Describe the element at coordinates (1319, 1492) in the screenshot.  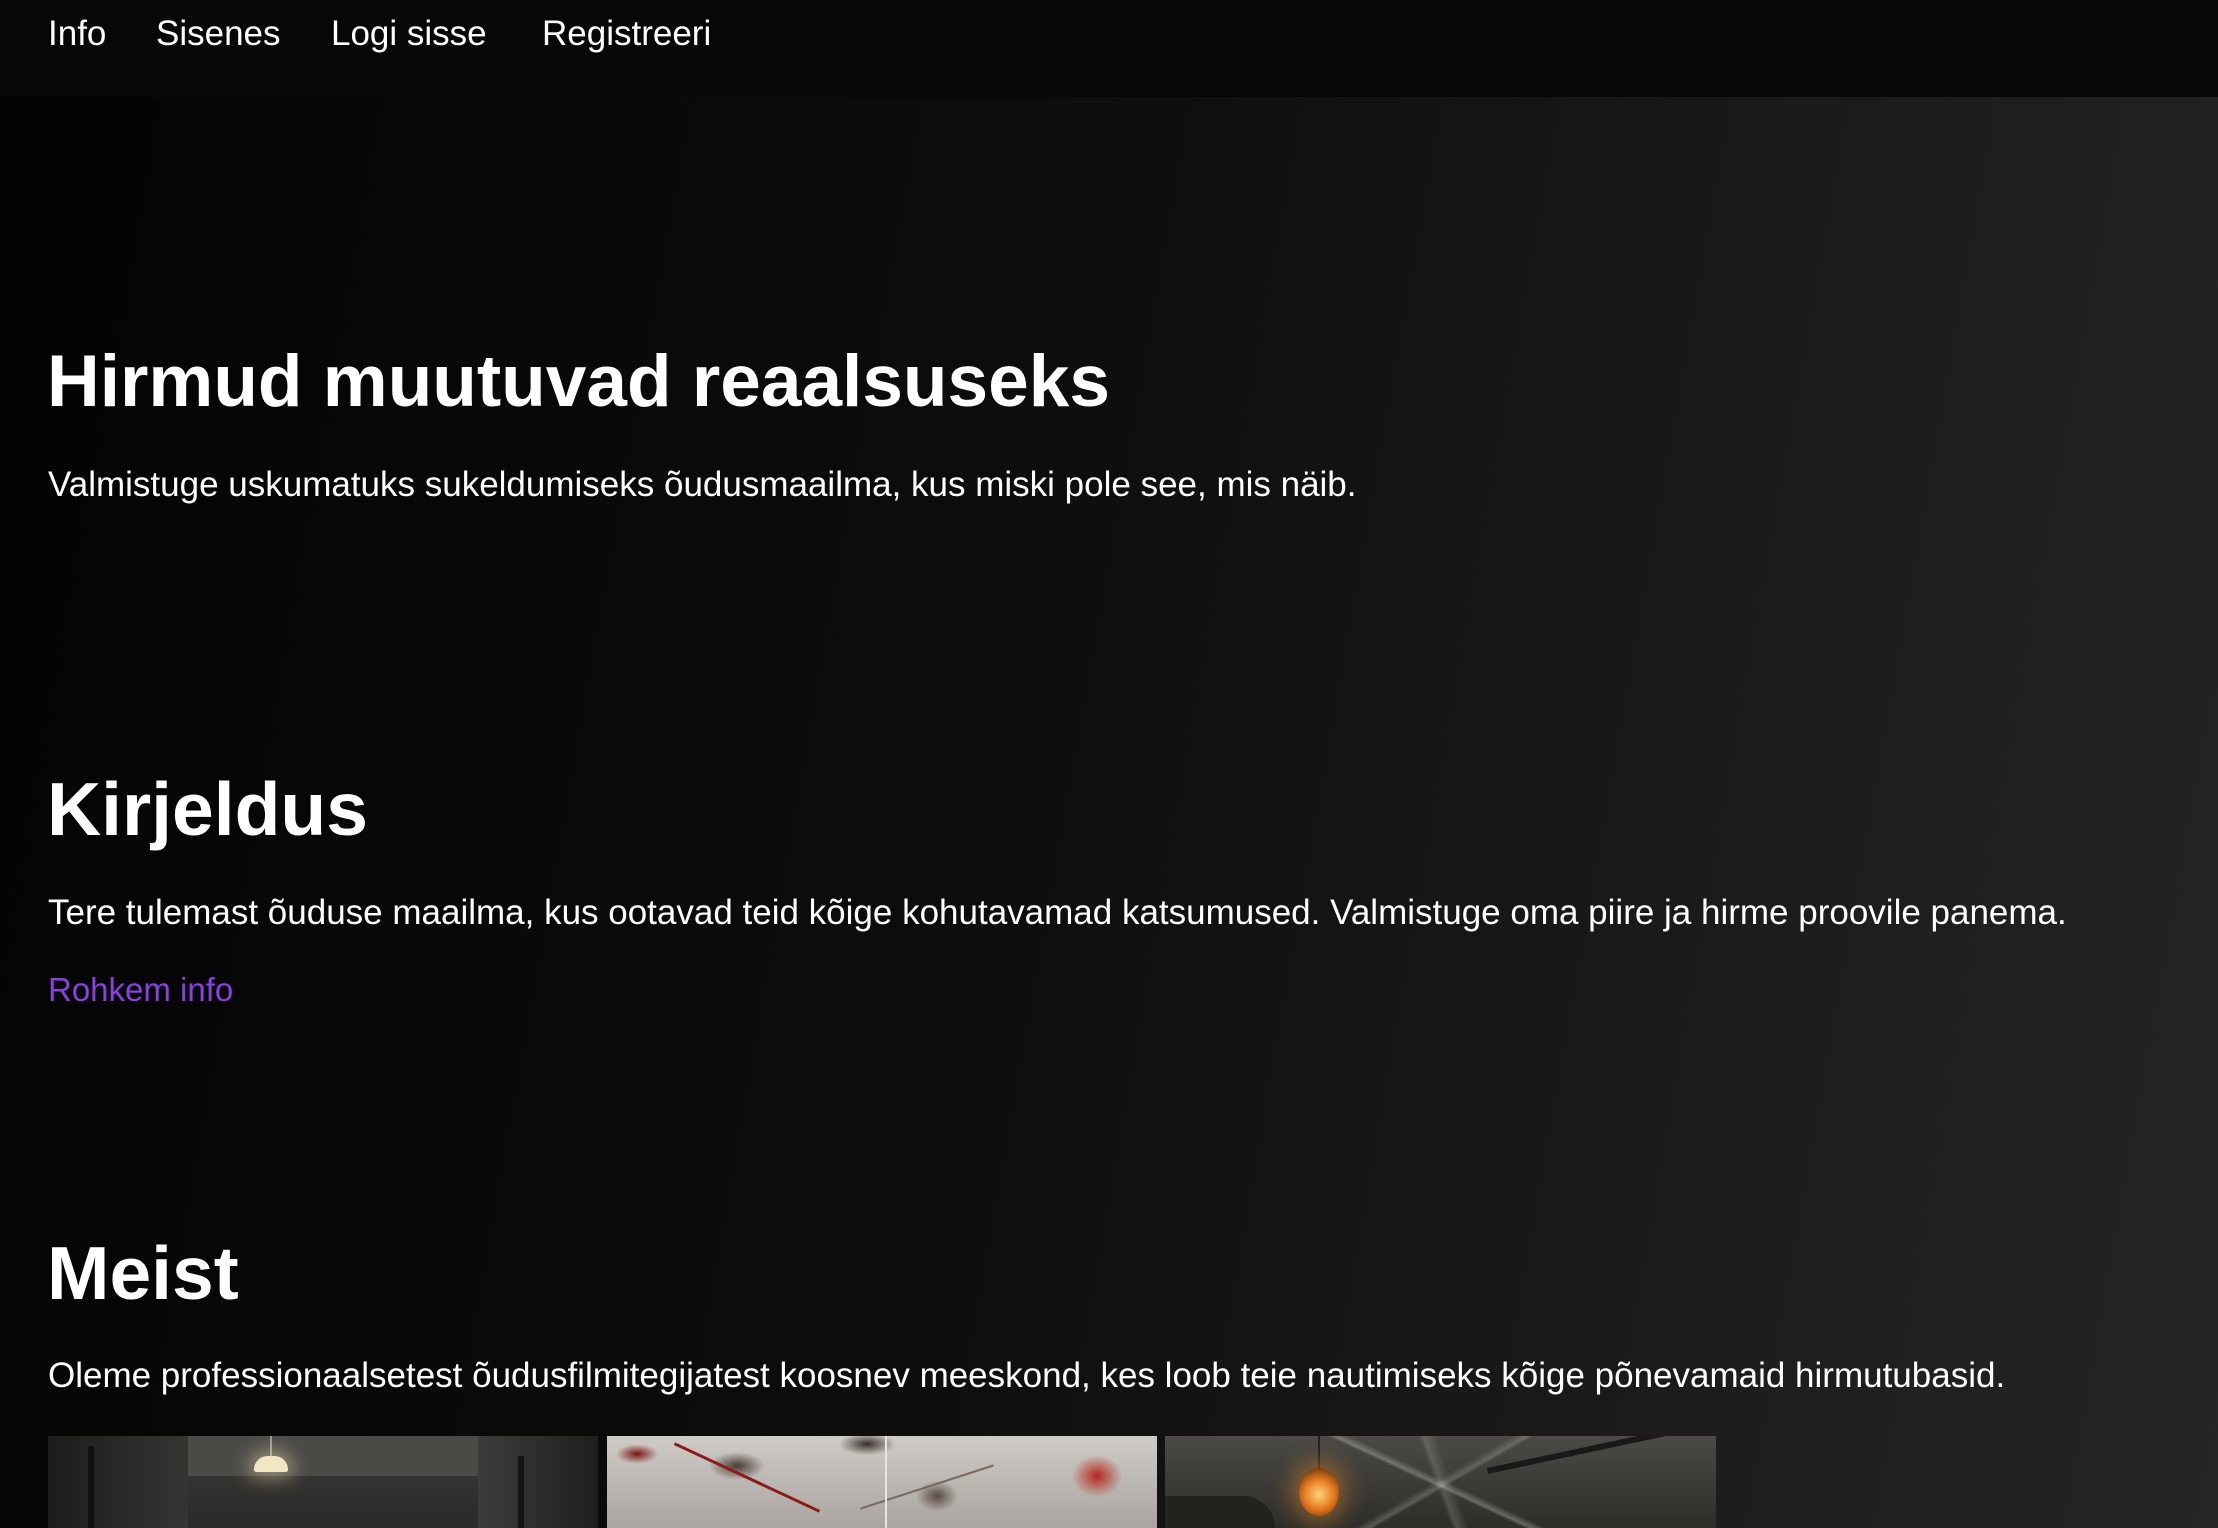
I see `lantern-icon` at that location.